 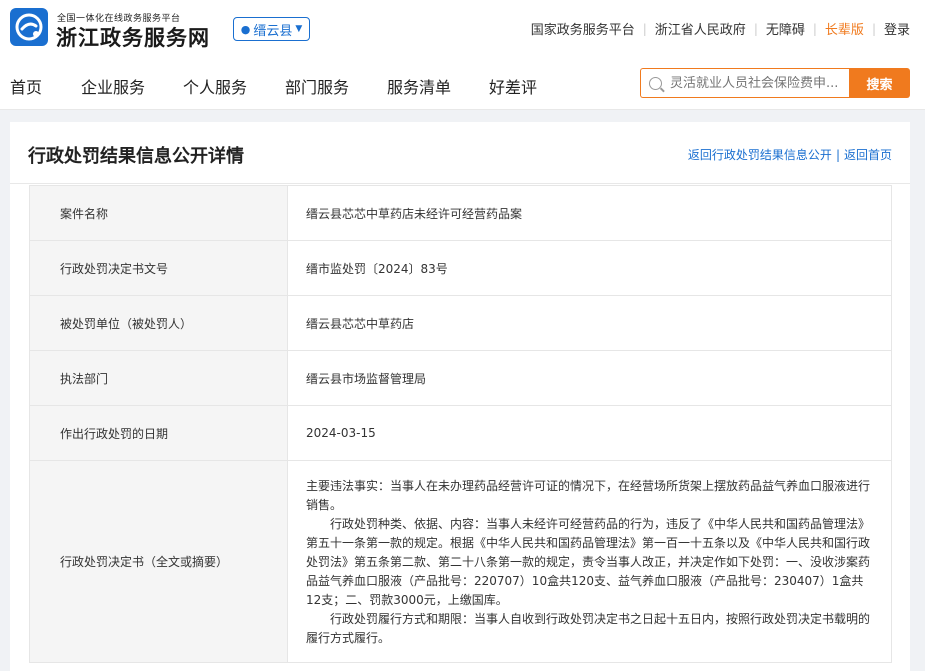 I want to click on search-input, so click(x=760, y=83).